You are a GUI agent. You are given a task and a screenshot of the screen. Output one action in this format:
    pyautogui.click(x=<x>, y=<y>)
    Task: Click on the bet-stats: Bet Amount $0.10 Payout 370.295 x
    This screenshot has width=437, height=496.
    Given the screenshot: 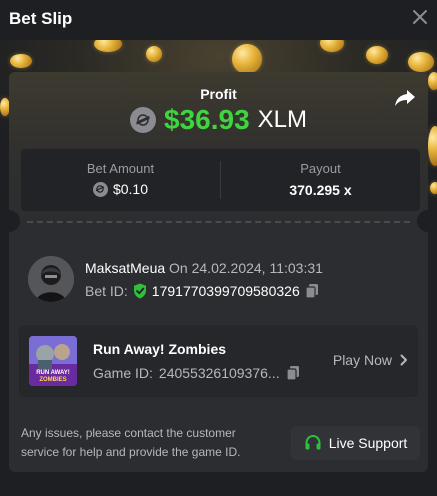 What is the action you would take?
    pyautogui.click(x=220, y=180)
    